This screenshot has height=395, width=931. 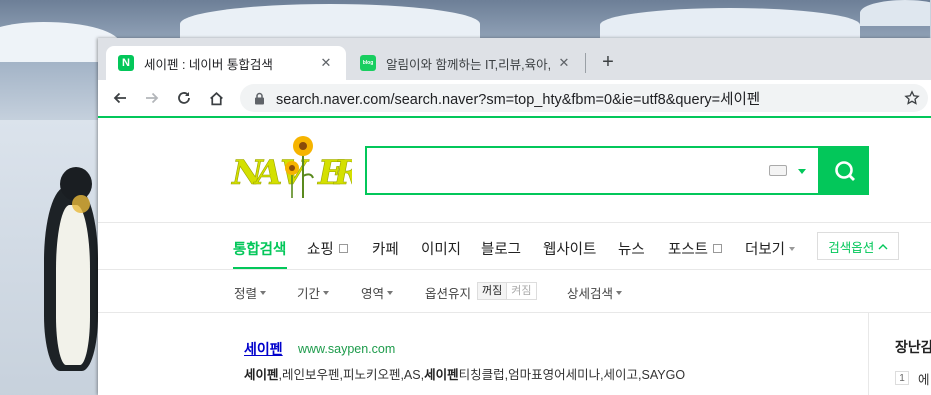 I want to click on tab-title: 알림이와 함께하는 IT,리뷰,육아,, so click(x=468, y=64).